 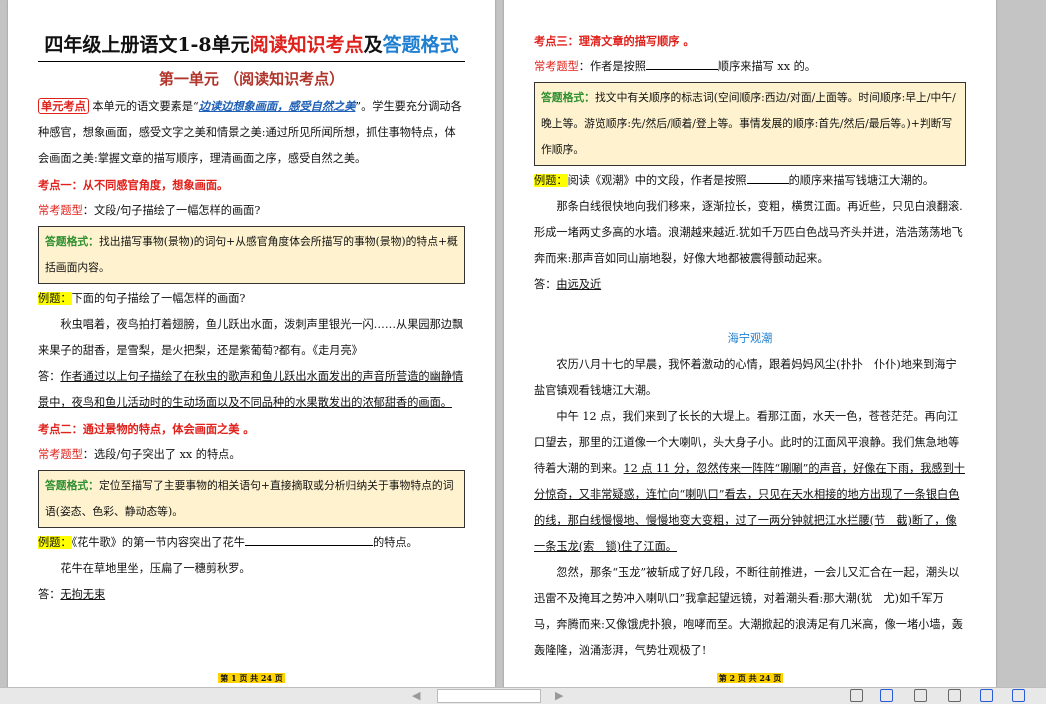 I want to click on prev-page-icon: ◀, so click(x=416, y=695).